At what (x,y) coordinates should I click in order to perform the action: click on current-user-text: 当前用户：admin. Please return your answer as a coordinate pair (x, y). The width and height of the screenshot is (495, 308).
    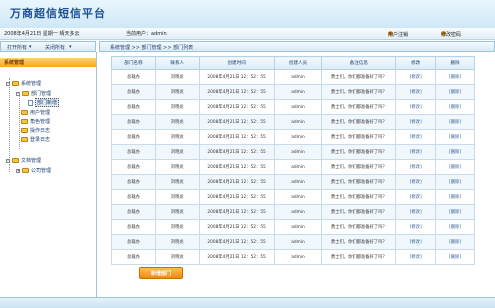
    Looking at the image, I should click on (146, 34).